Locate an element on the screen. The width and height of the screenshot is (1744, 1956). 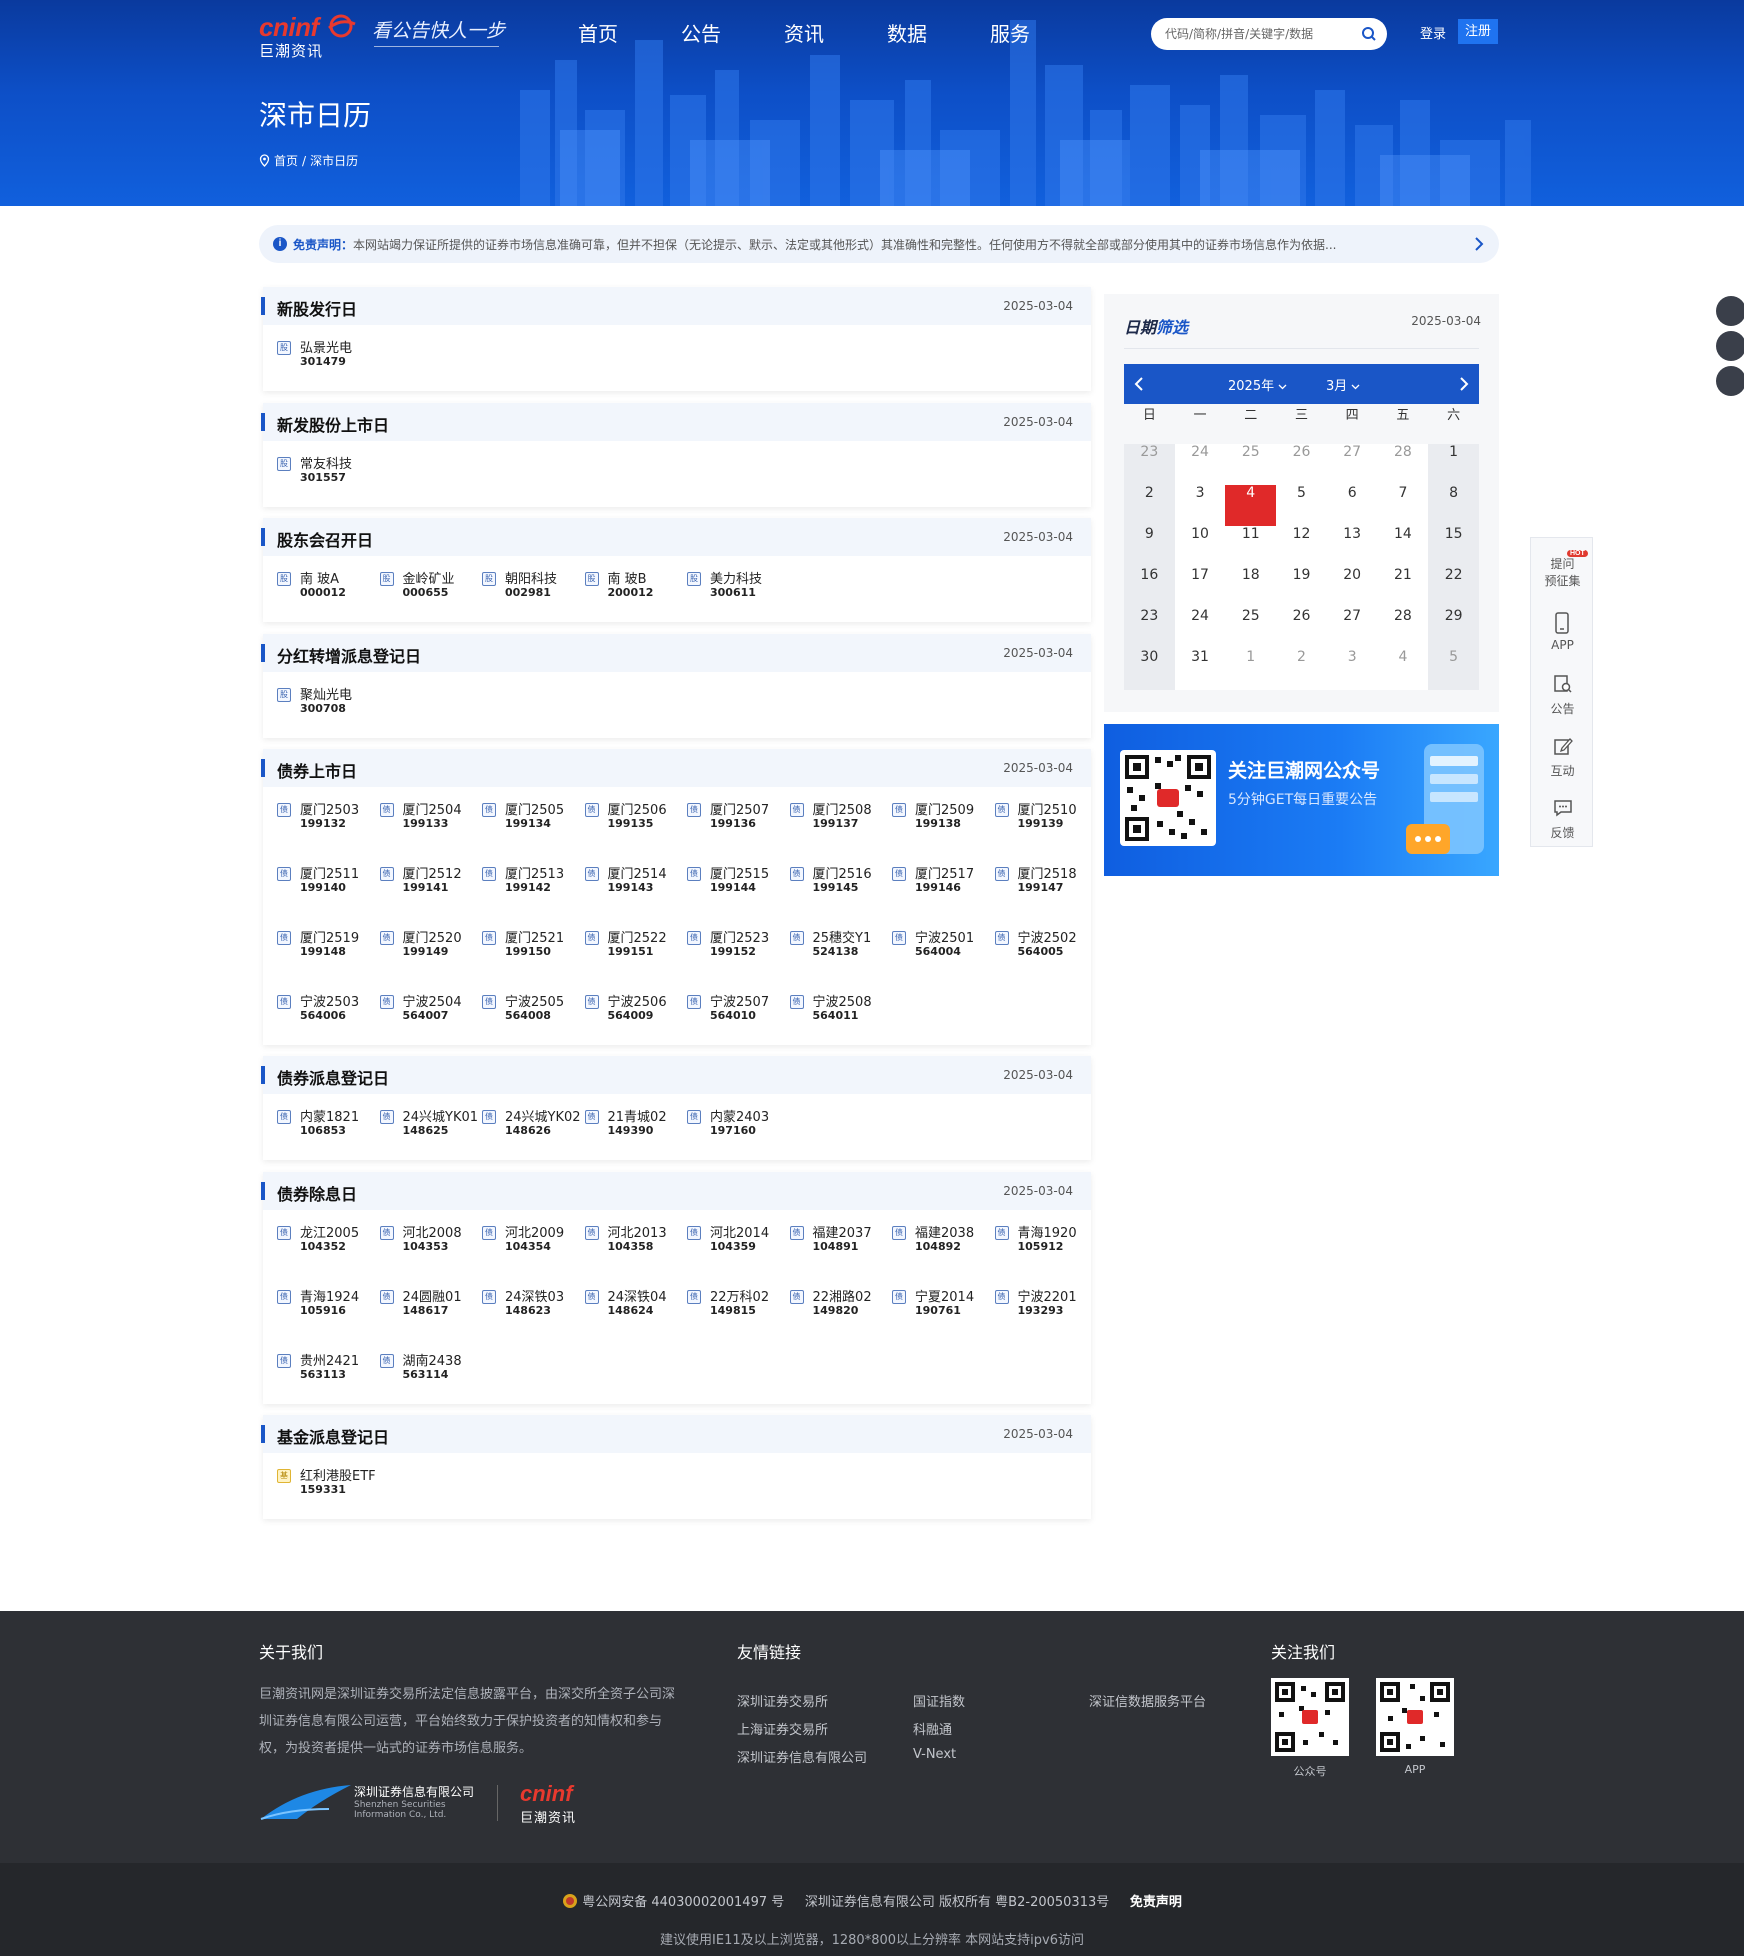
security-item: 股金岭矿业 000655 is located at coordinates (416, 586).